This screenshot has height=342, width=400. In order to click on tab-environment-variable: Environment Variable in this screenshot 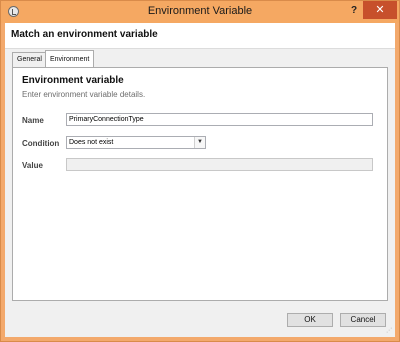, I will do `click(70, 65)`.